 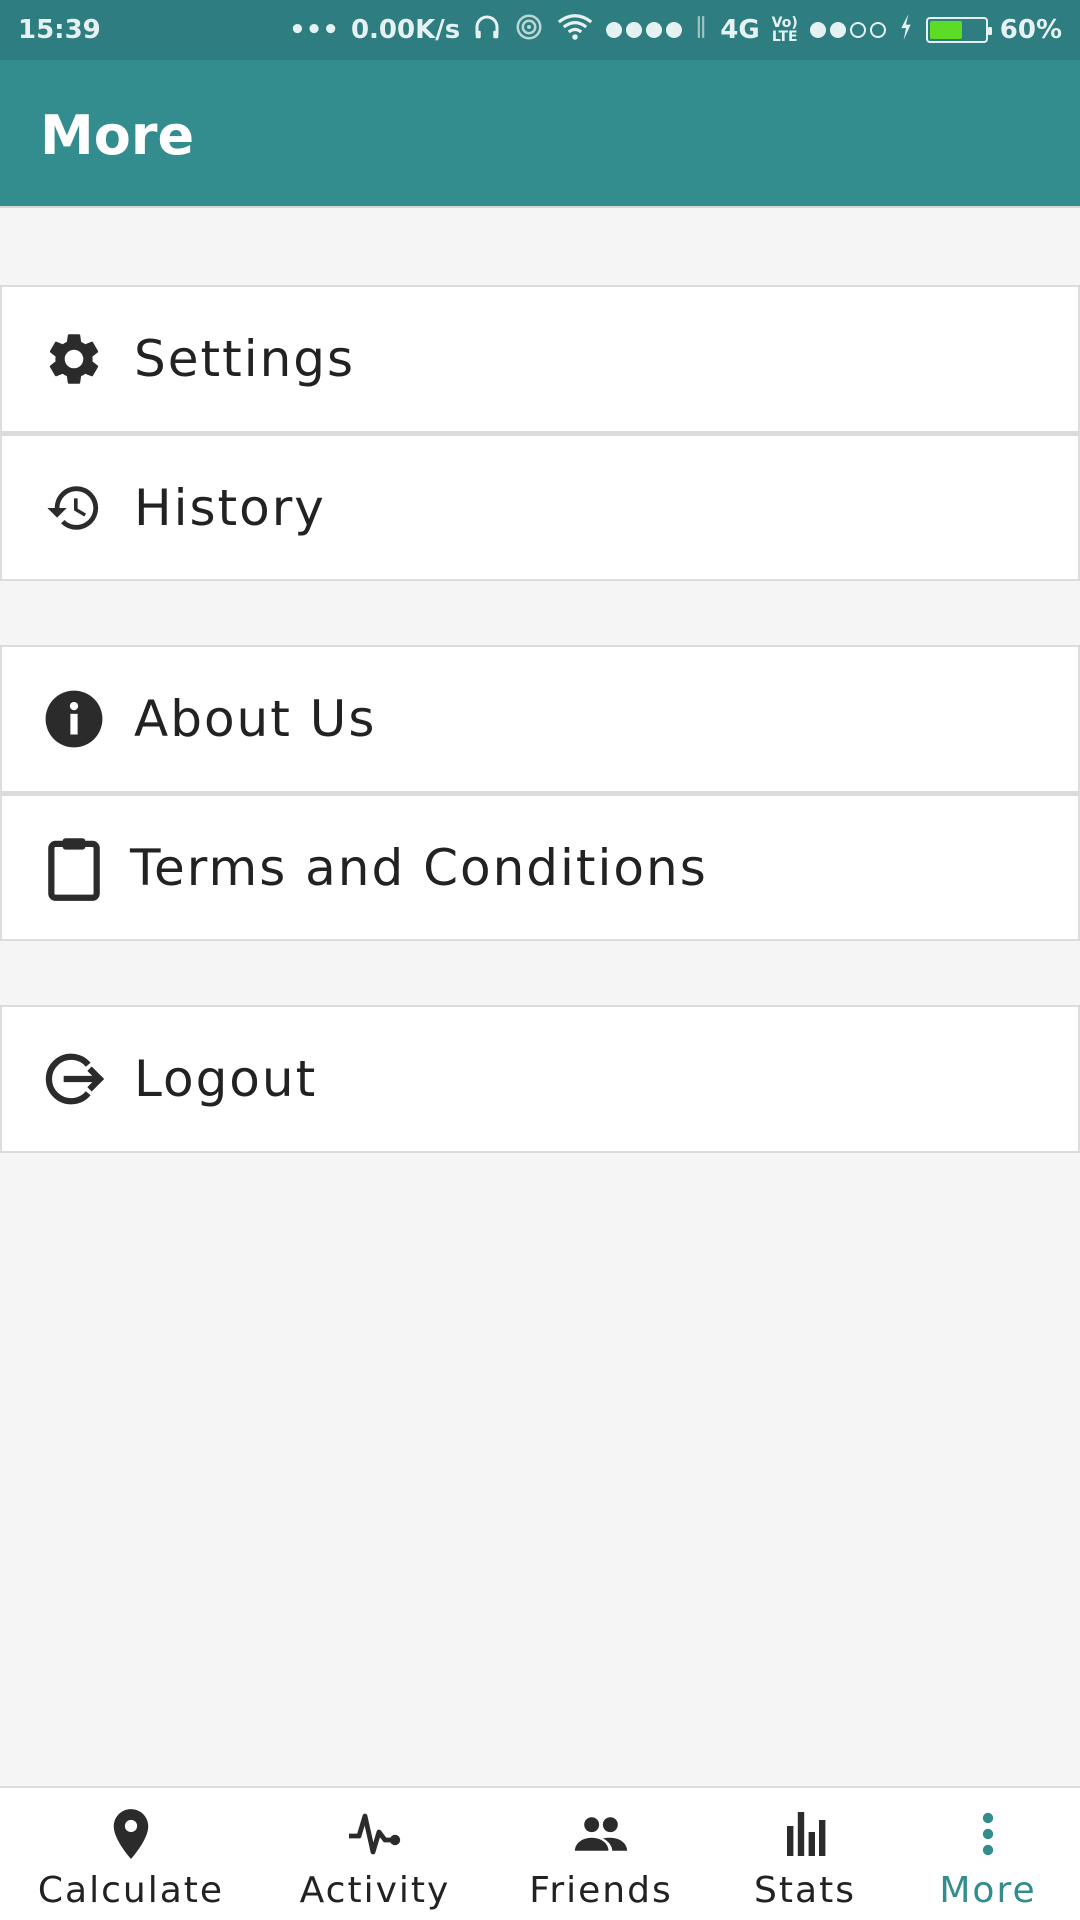 I want to click on history-icon, so click(x=74, y=508).